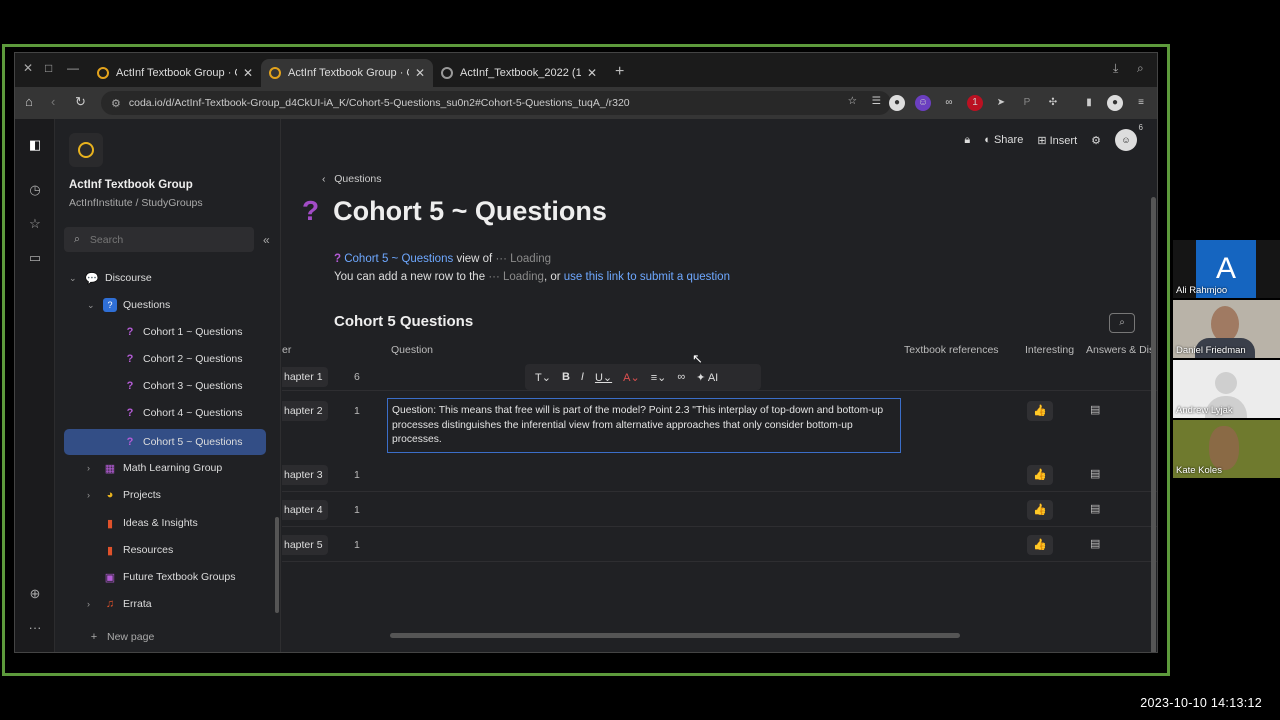 The width and height of the screenshot is (1280, 720). I want to click on column-header-textbook-references: Textbook references, so click(951, 350).